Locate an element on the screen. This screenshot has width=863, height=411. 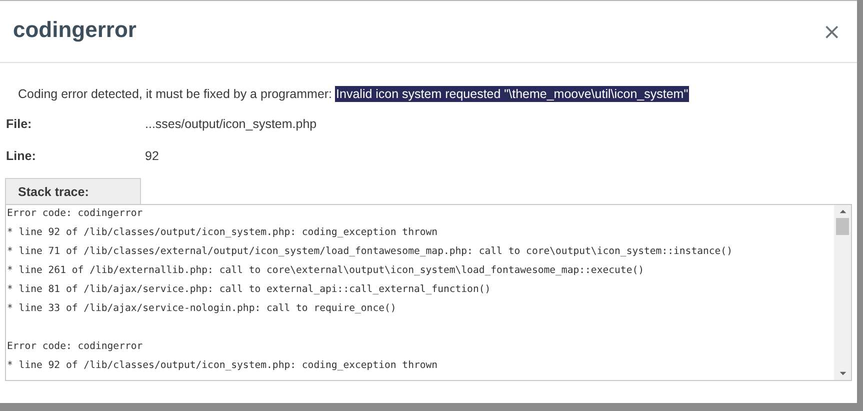
trace-line: * line 81 of /lib/ajax/service.php: call to external_api::call_external_function() is located at coordinates (249, 290).